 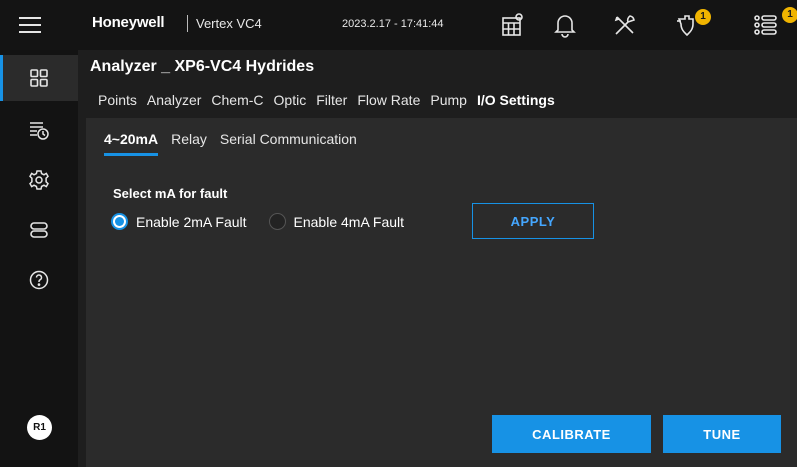 I want to click on event-list-icon, so click(x=766, y=25).